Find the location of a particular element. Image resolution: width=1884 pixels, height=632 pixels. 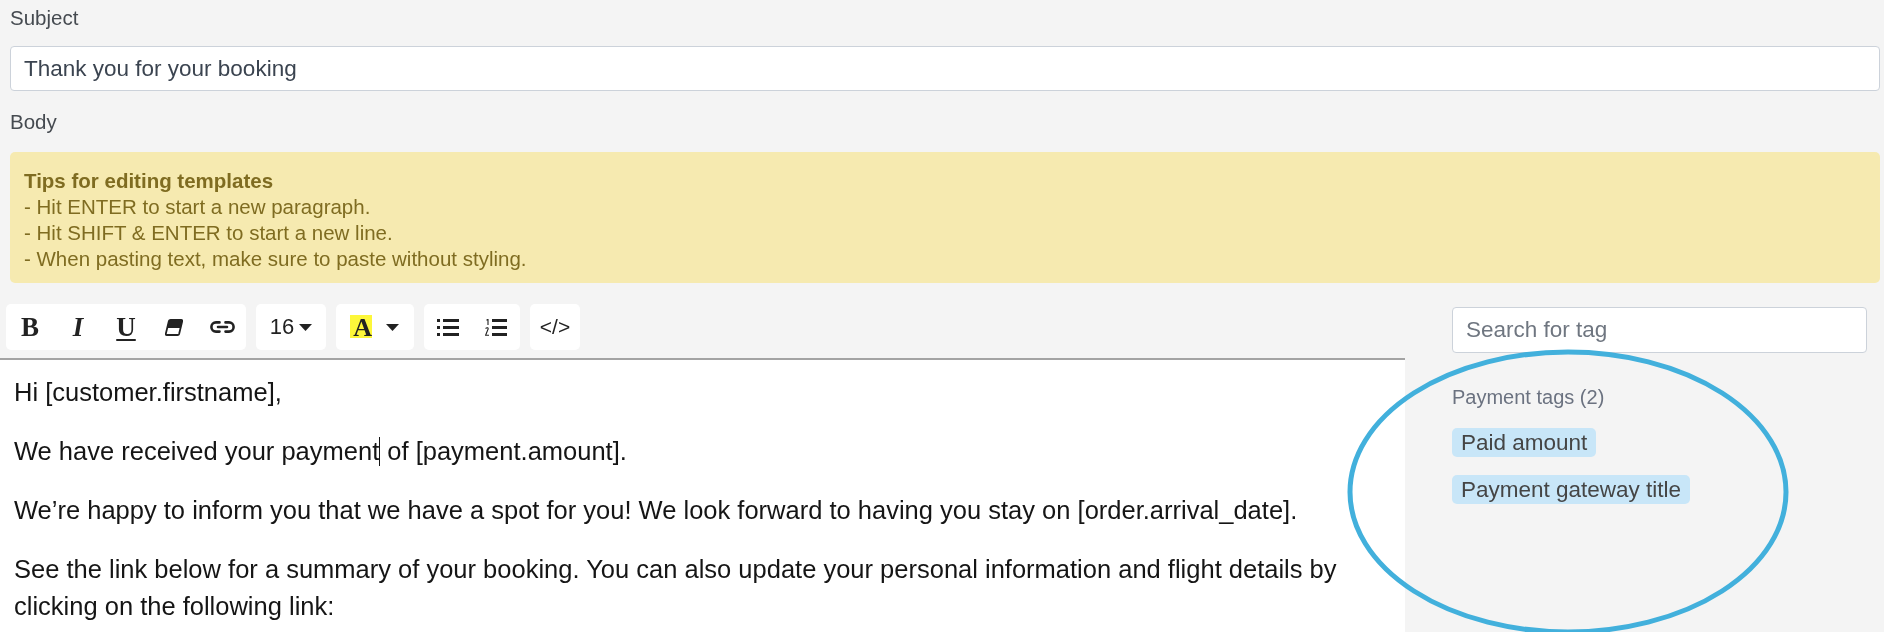

search-field: Search for tag is located at coordinates (1659, 330).